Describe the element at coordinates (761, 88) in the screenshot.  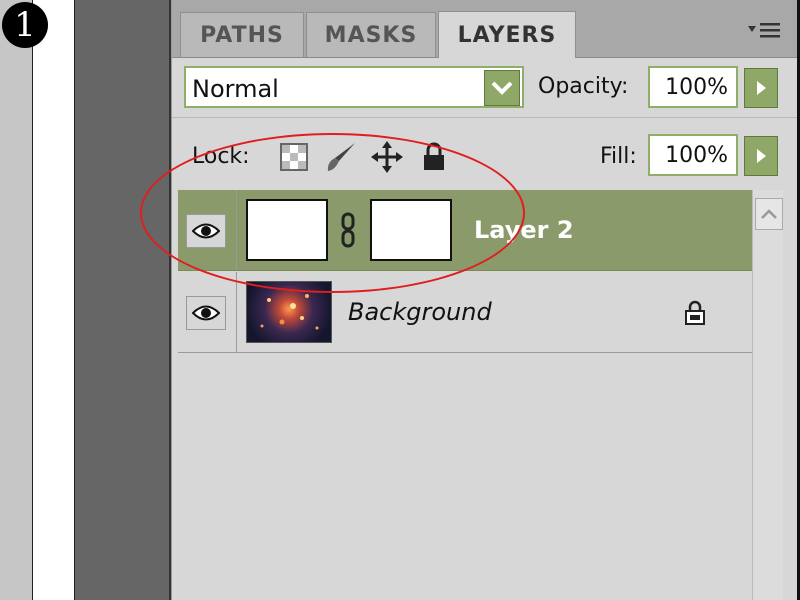
I see `opacity-slider-arrow-icon` at that location.